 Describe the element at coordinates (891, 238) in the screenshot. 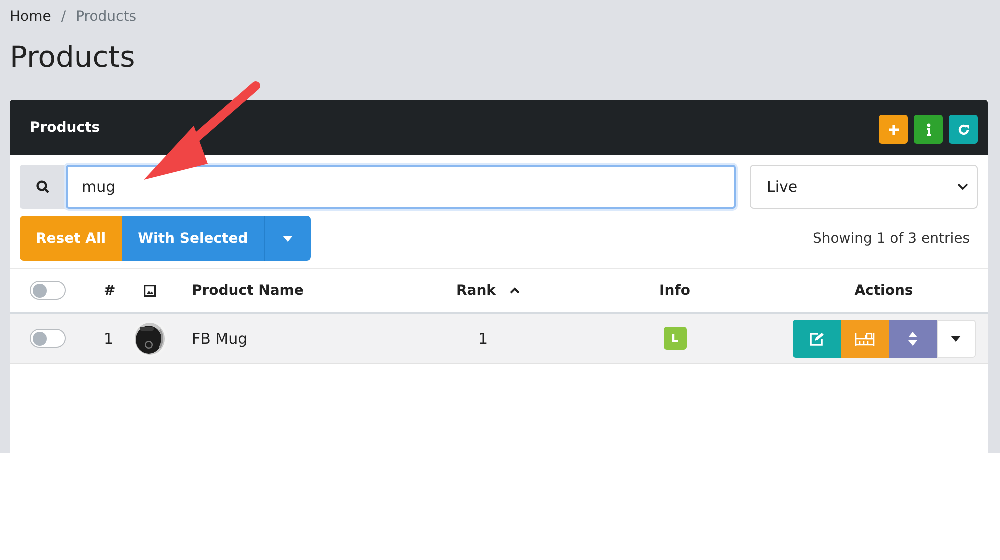

I see `entries-info: Showing 1 of 3 entries` at that location.